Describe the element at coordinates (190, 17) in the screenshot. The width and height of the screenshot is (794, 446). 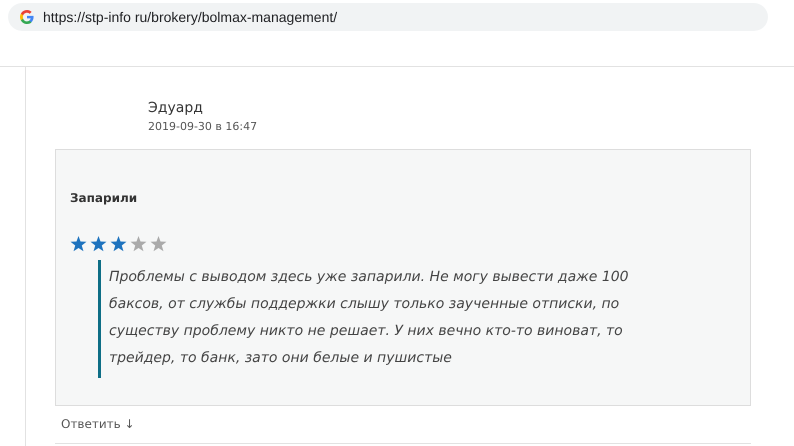
I see `url-text: https://stp-info ru/brokery/bolmax-management/` at that location.